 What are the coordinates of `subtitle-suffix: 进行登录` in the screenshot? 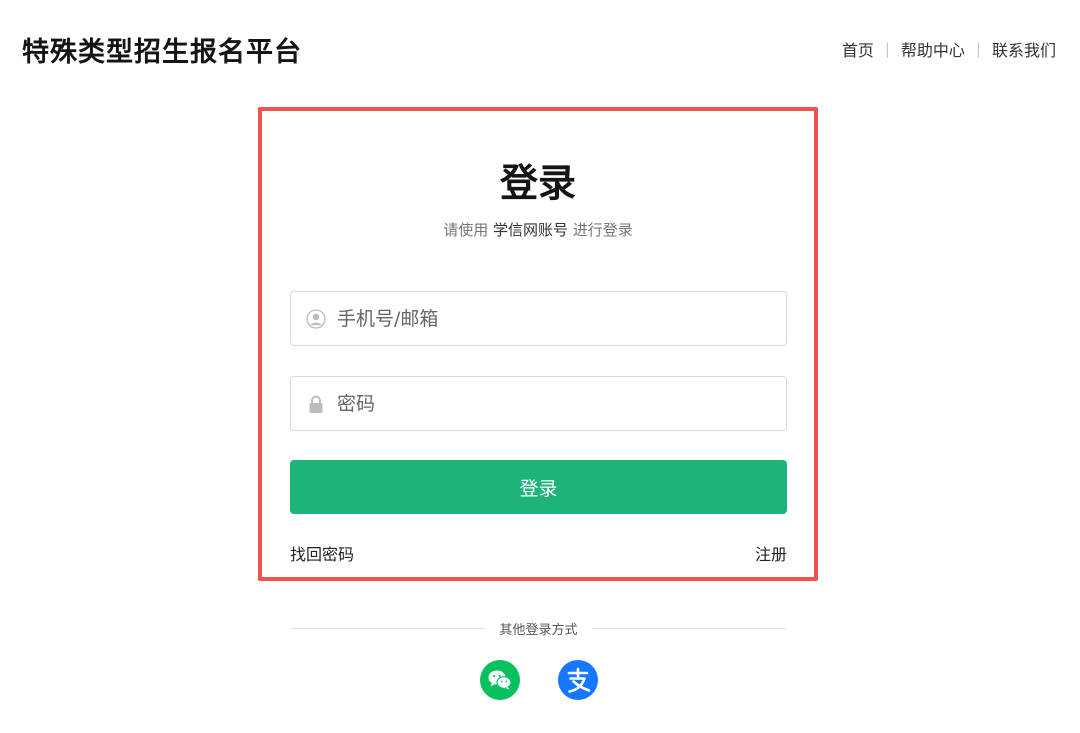 It's located at (602, 230).